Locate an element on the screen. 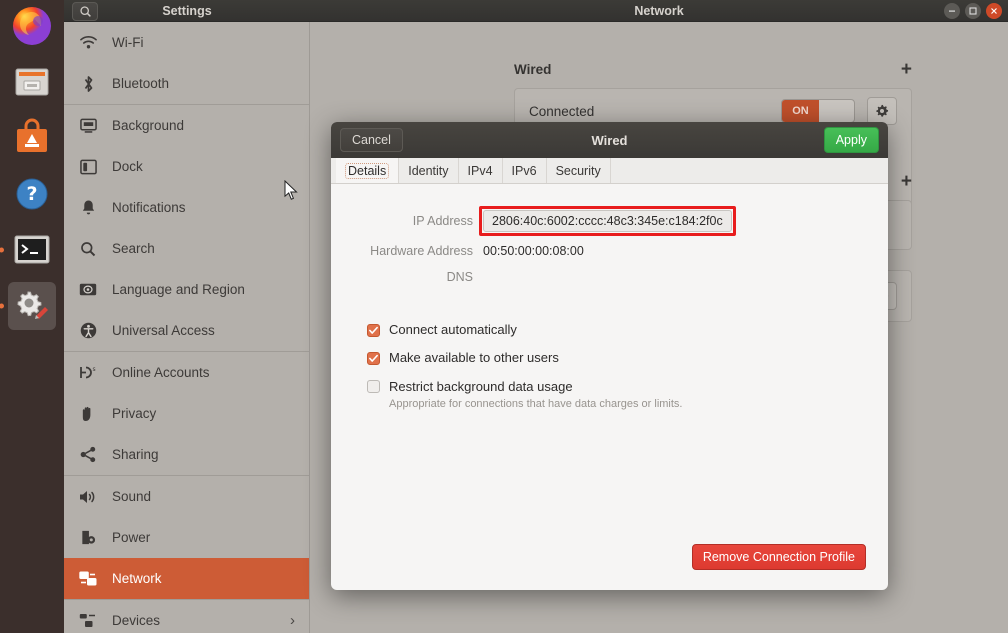  make-available-label: Make available to other users is located at coordinates (474, 357).